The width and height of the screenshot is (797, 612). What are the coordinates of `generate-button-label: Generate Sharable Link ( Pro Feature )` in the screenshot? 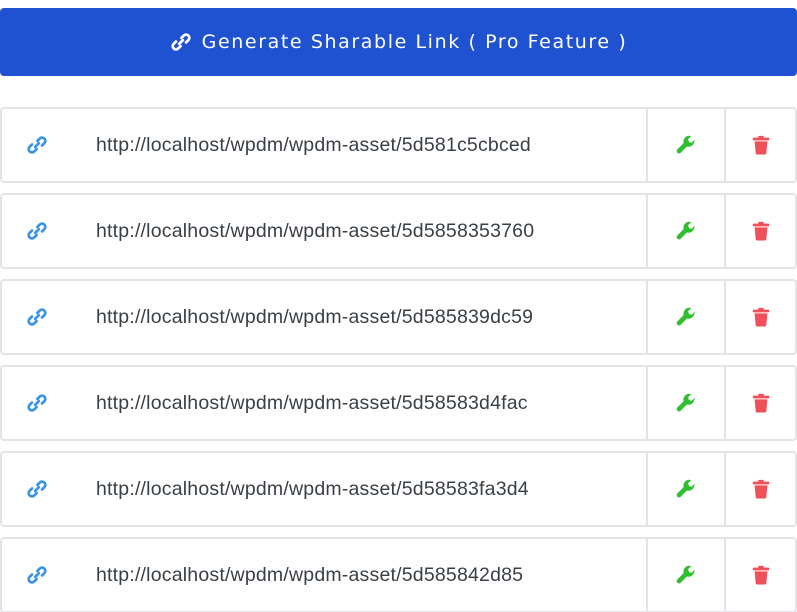 It's located at (414, 42).